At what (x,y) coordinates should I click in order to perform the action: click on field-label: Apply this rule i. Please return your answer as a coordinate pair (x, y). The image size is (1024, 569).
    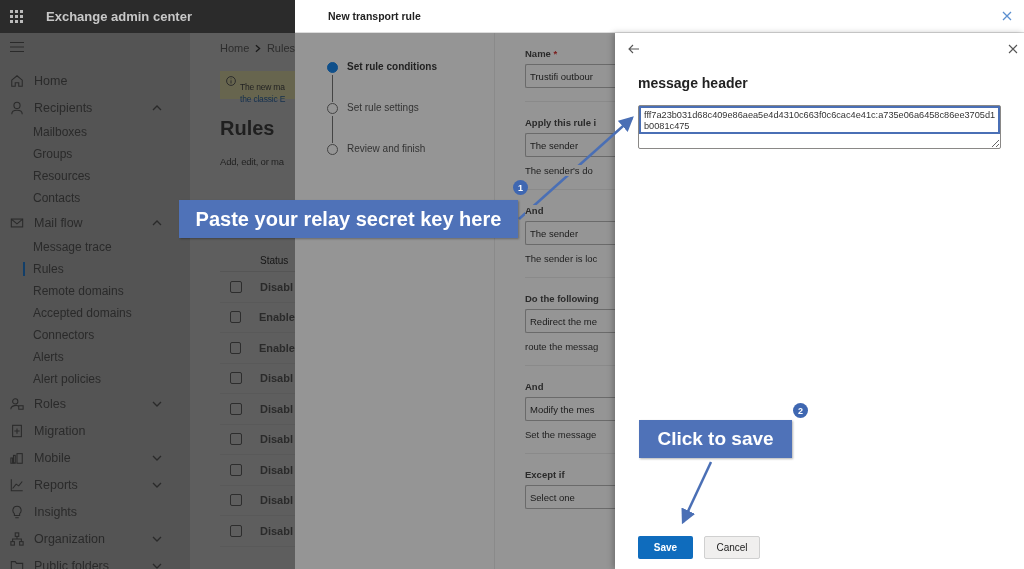
    Looking at the image, I should click on (561, 122).